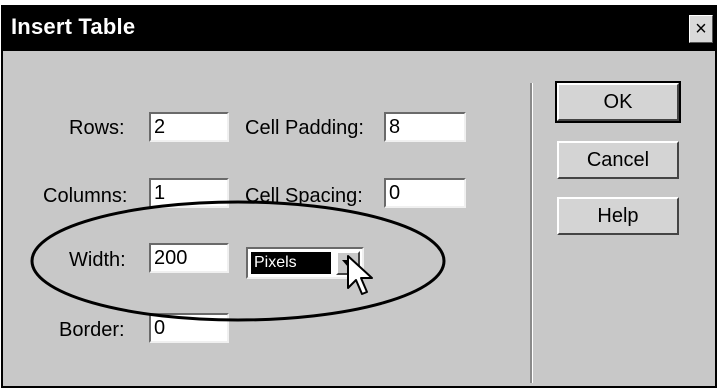 This screenshot has width=719, height=391. What do you see at coordinates (618, 216) in the screenshot?
I see `help-button: Help` at bounding box center [618, 216].